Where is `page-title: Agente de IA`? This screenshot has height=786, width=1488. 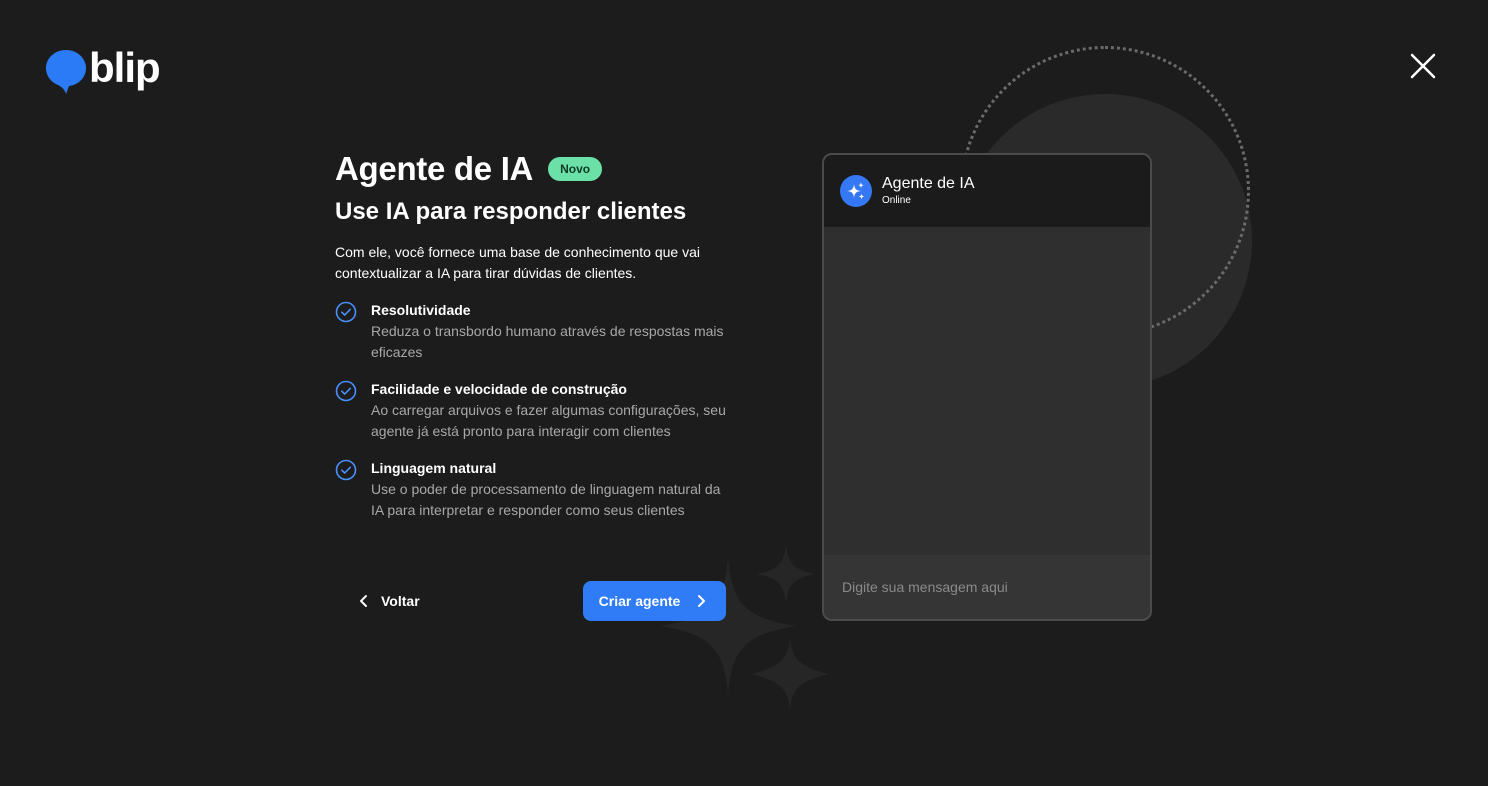 page-title: Agente de IA is located at coordinates (434, 168).